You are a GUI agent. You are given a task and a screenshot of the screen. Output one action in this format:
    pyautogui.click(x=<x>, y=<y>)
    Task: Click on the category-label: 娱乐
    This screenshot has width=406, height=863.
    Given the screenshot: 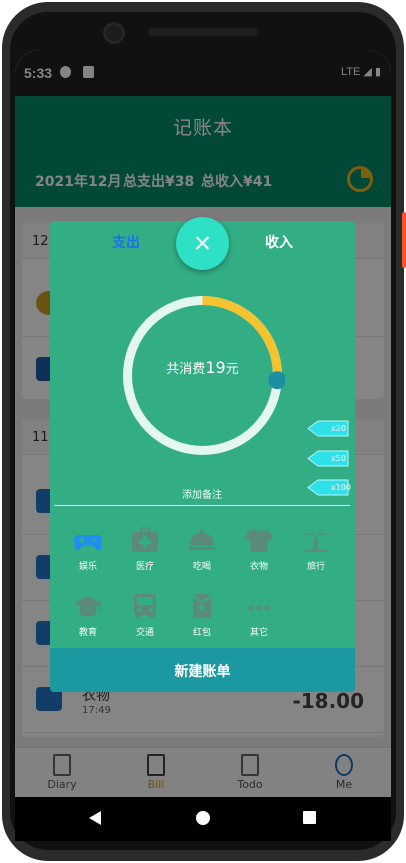 What is the action you would take?
    pyautogui.click(x=87, y=567)
    